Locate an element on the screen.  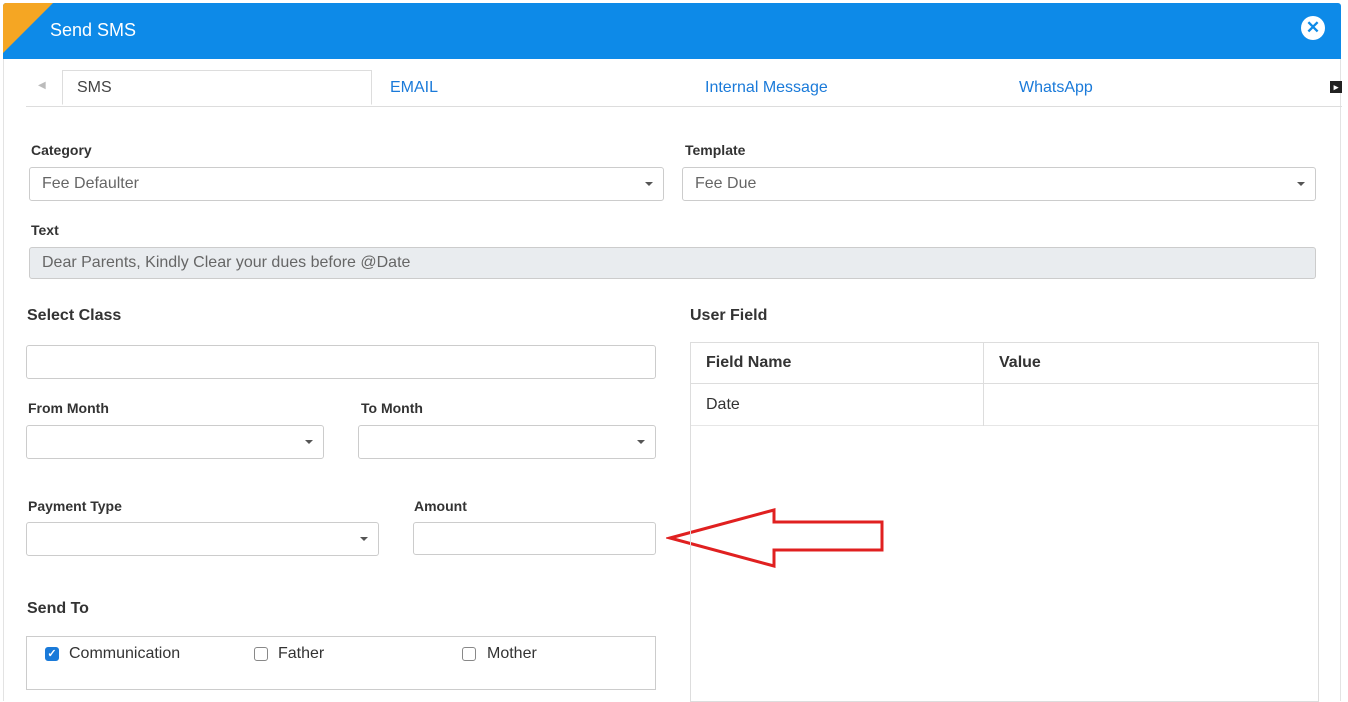
communication-checkbox: ✓ is located at coordinates (52, 654).